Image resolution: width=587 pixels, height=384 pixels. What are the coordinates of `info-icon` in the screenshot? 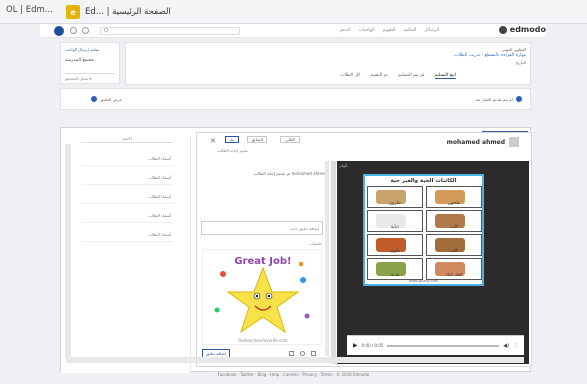 It's located at (519, 99).